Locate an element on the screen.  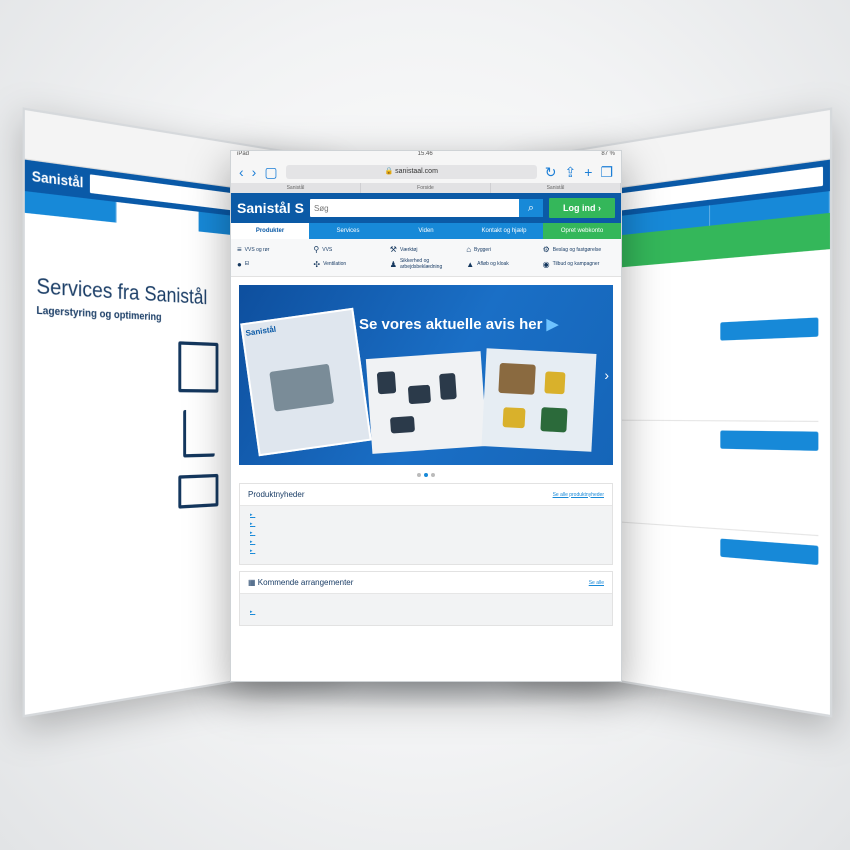
url-text: sanistaal.com is located at coordinates (416, 171).